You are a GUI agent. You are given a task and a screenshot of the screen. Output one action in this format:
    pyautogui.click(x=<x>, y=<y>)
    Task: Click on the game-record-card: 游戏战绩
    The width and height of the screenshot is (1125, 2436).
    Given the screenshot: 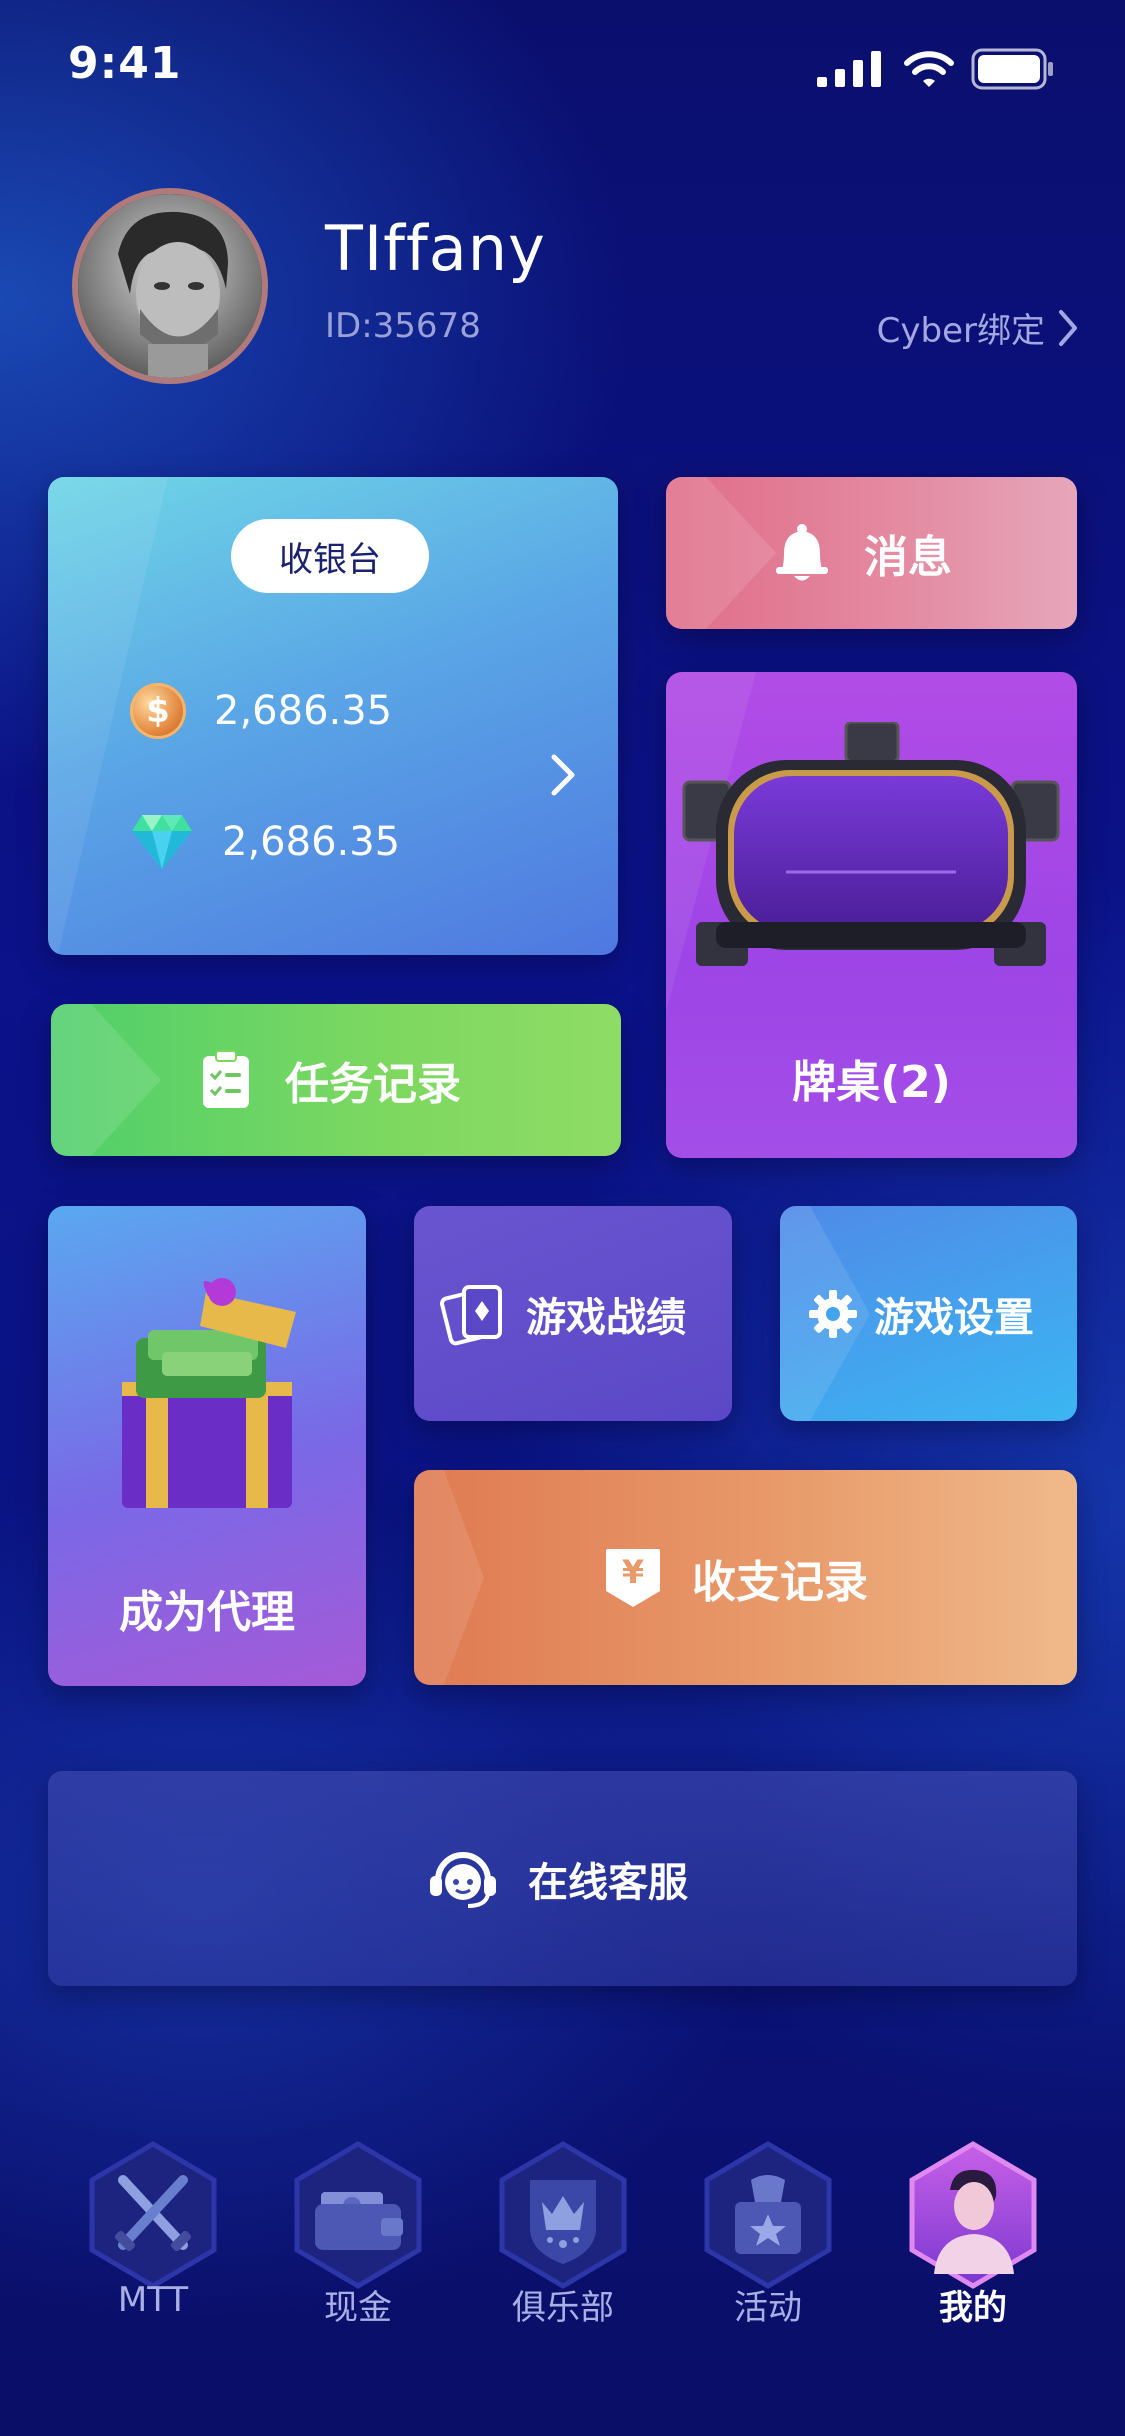 What is the action you would take?
    pyautogui.click(x=573, y=1313)
    